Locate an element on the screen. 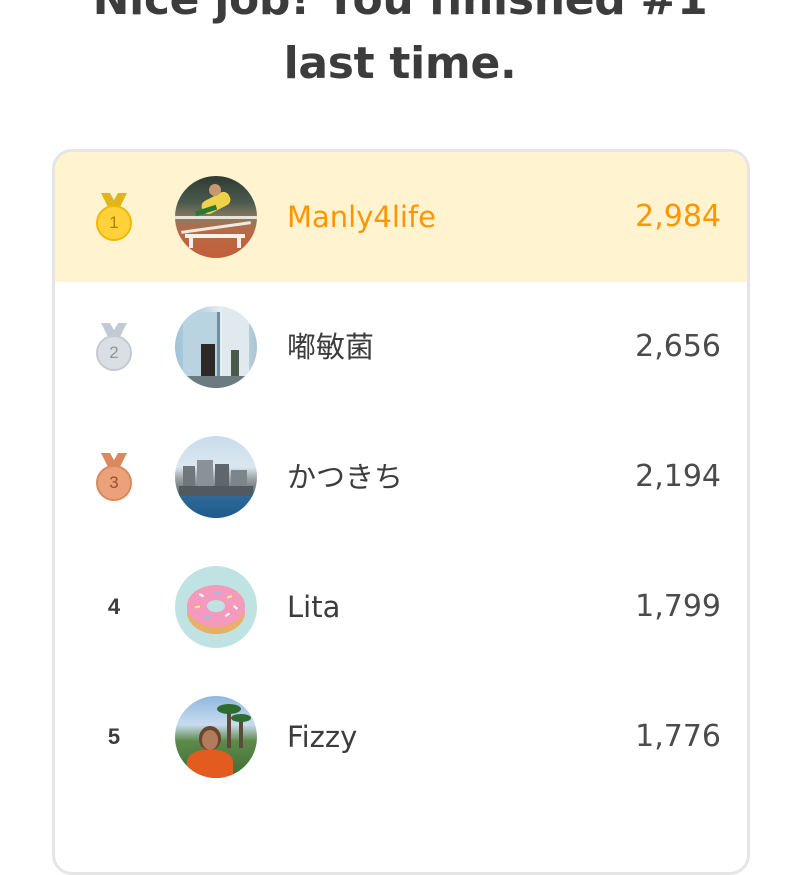  player-score: 2,984 is located at coordinates (678, 216).